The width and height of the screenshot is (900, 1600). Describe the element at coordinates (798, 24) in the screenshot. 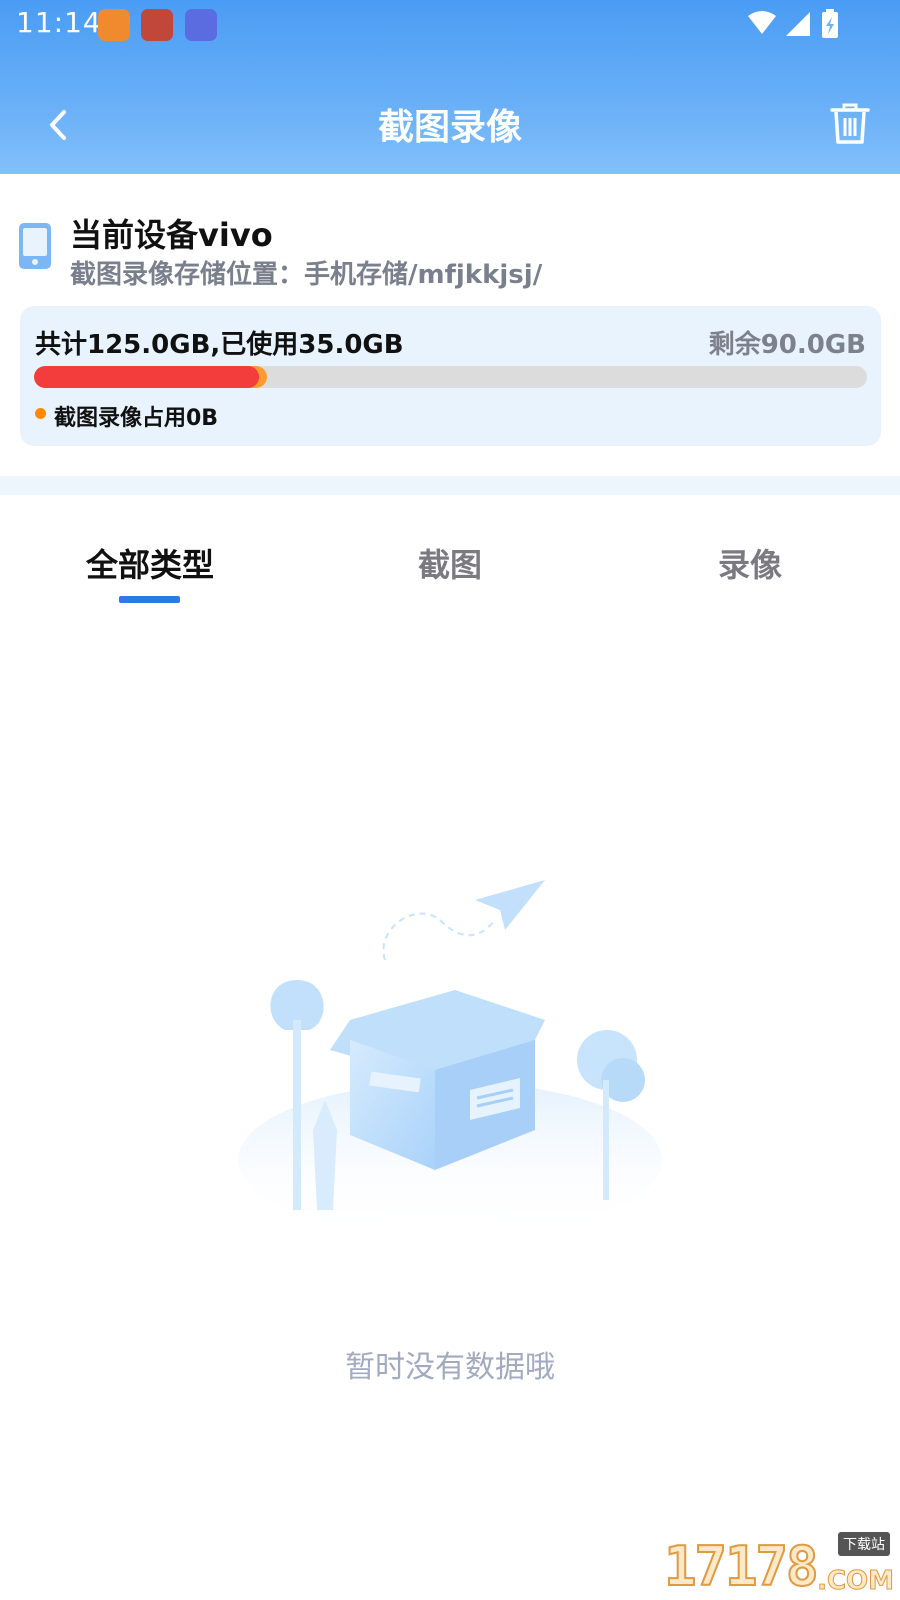

I see `signal-icon` at that location.